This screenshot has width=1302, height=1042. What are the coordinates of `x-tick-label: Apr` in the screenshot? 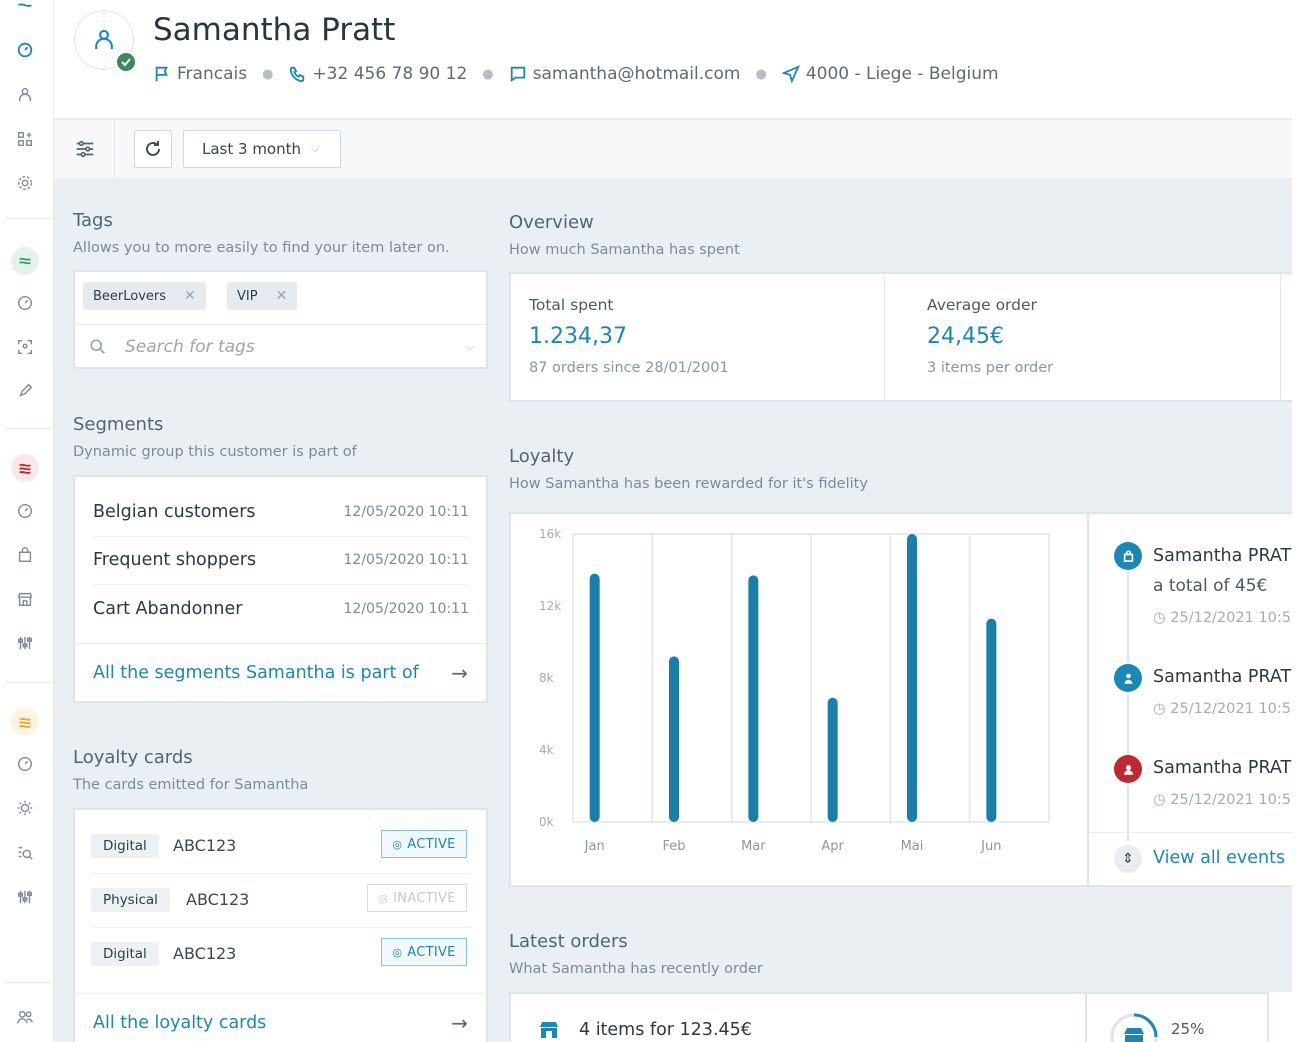 It's located at (832, 846).